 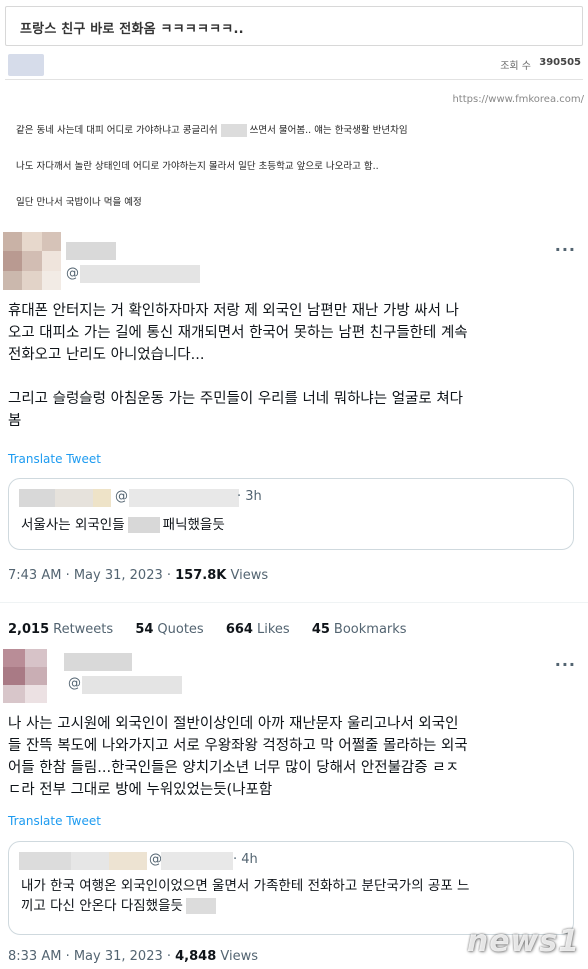 What do you see at coordinates (359, 629) in the screenshot?
I see `bookmarks-stat: 45 Bookmarks` at bounding box center [359, 629].